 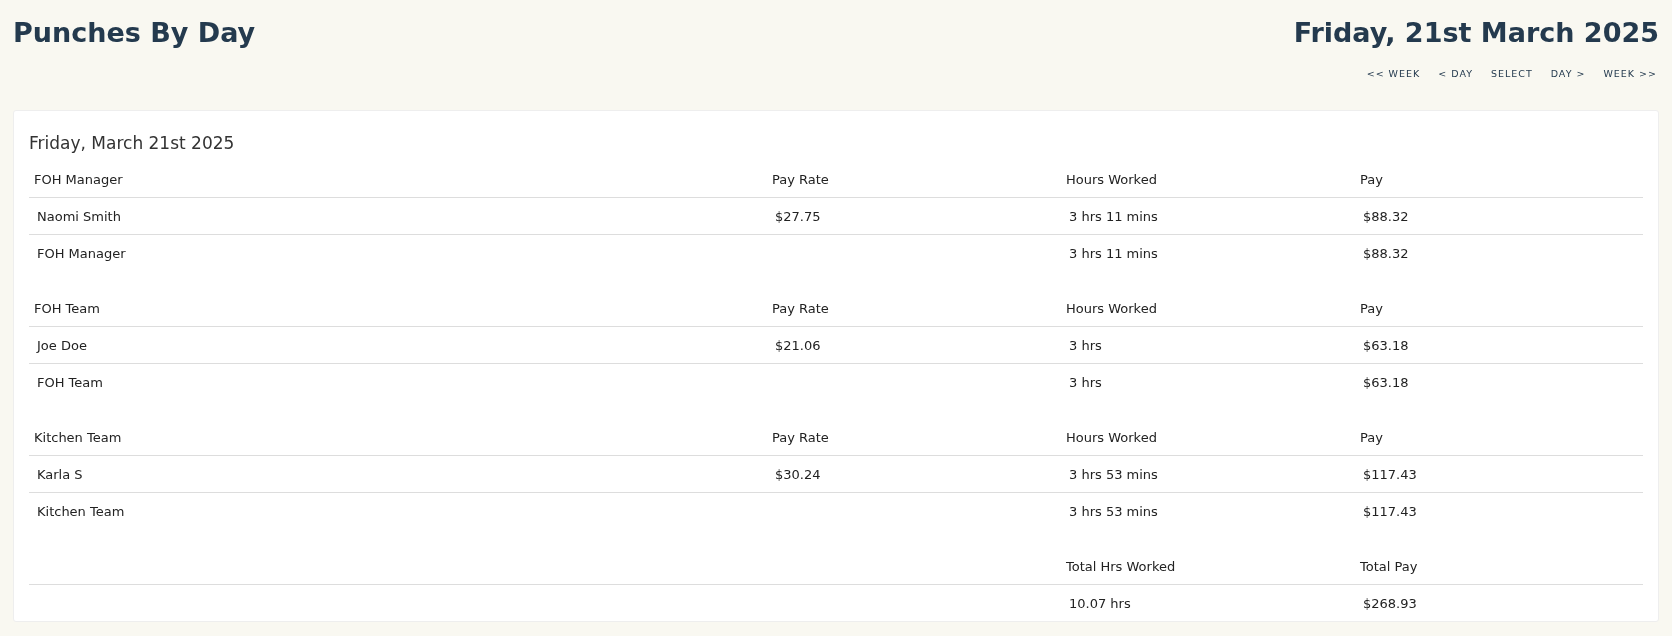 What do you see at coordinates (798, 345) in the screenshot?
I see `table-cell-text: $21.06` at bounding box center [798, 345].